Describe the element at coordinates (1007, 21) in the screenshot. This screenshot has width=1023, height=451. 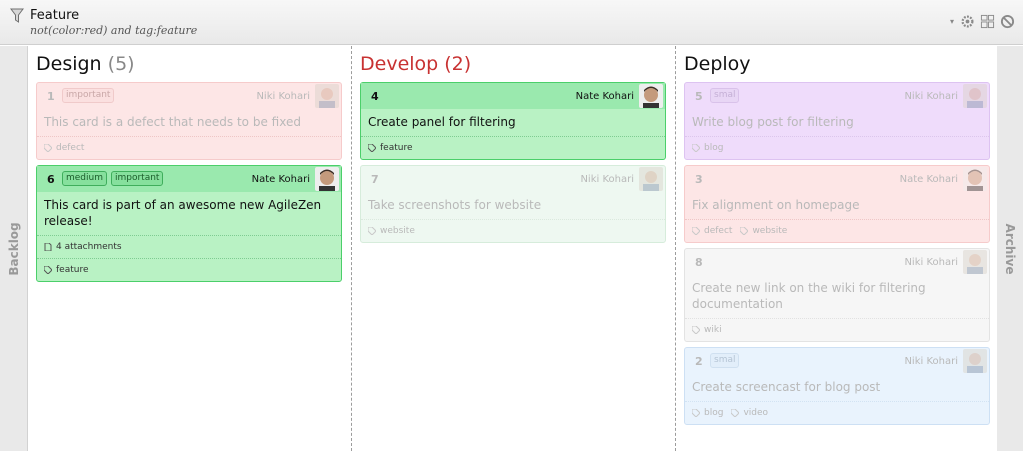
I see `clear-filter-icon` at that location.